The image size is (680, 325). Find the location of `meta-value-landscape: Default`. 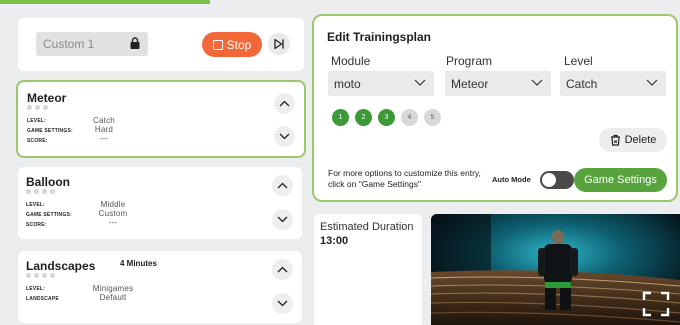

meta-value-landscape: Default is located at coordinates (113, 297).